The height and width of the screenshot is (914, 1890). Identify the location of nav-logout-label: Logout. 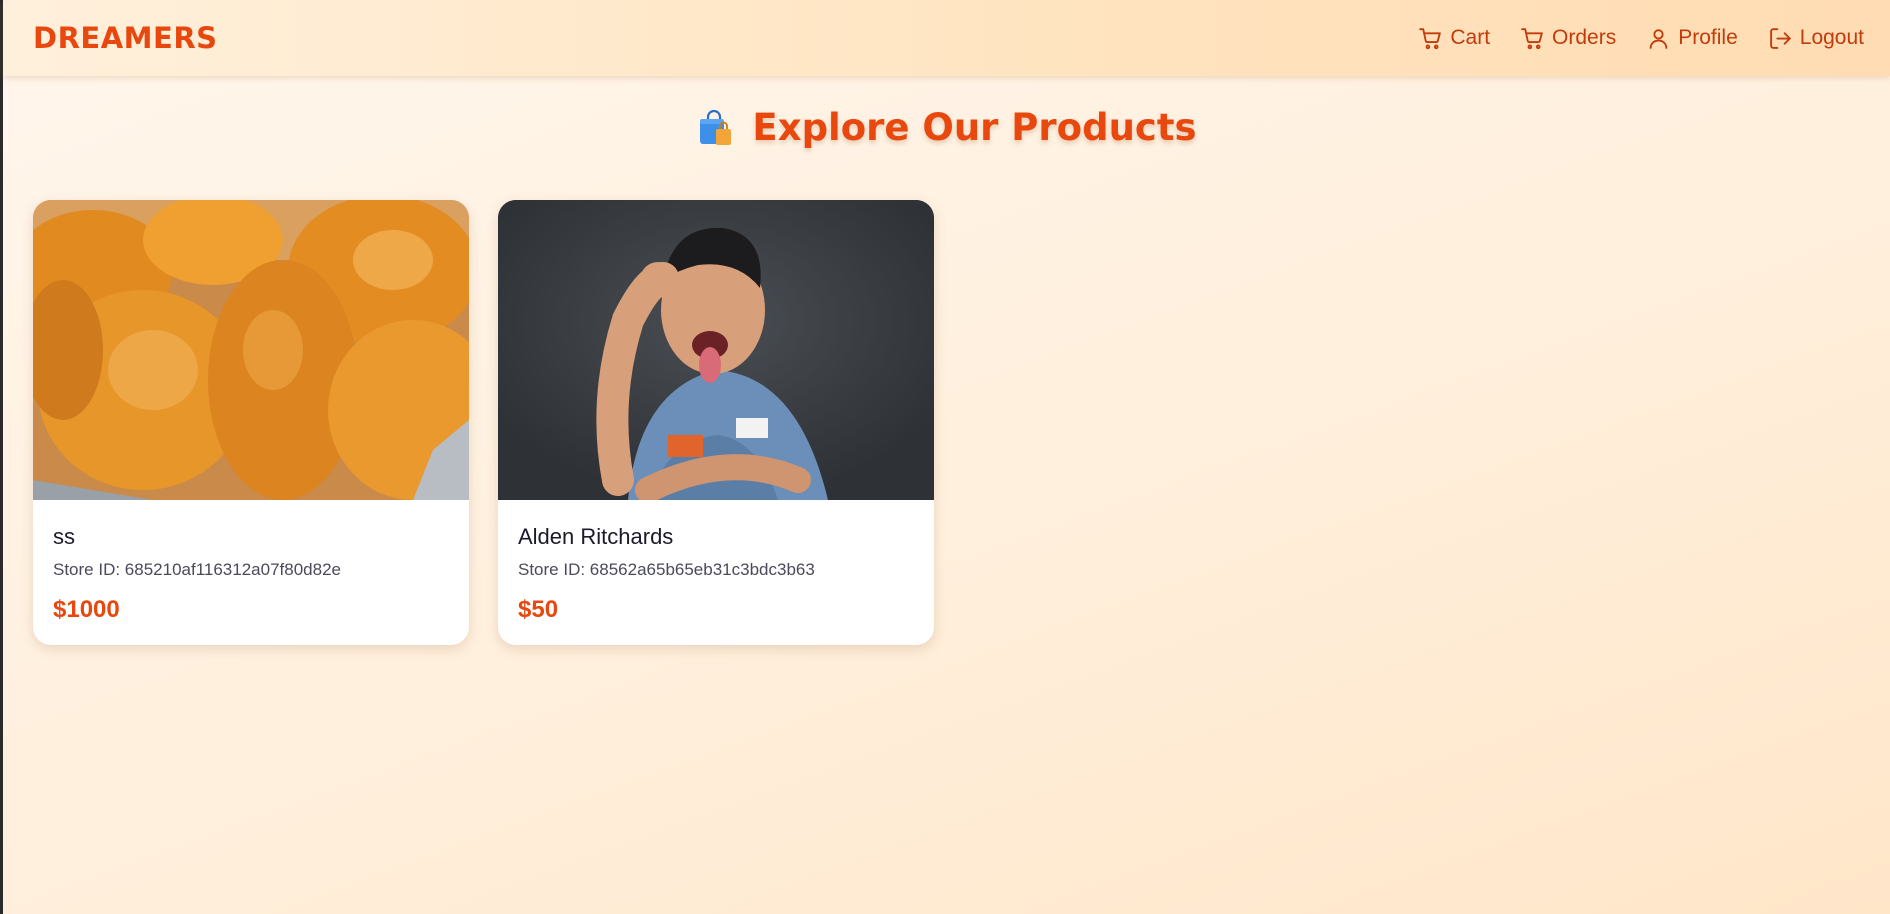
(1831, 37).